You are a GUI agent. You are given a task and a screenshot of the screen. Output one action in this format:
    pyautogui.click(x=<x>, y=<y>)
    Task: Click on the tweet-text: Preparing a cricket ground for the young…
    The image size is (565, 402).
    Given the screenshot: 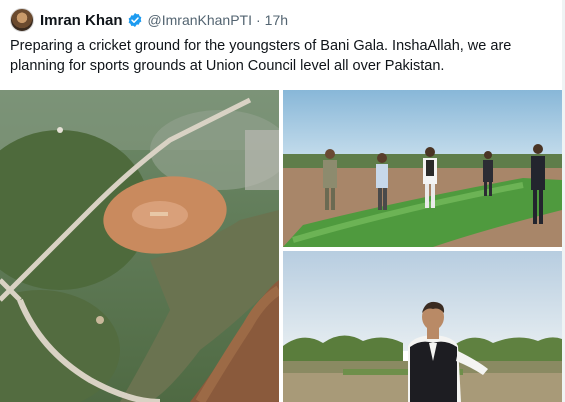 What is the action you would take?
    pyautogui.click(x=261, y=56)
    